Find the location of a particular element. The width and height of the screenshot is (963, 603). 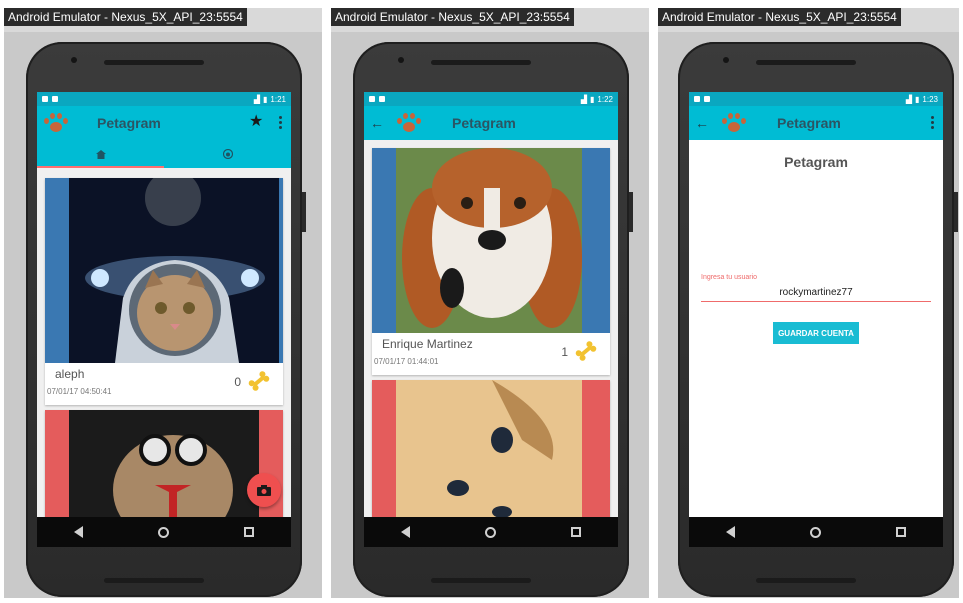

star-badge-icon: ★ is located at coordinates (257, 122).